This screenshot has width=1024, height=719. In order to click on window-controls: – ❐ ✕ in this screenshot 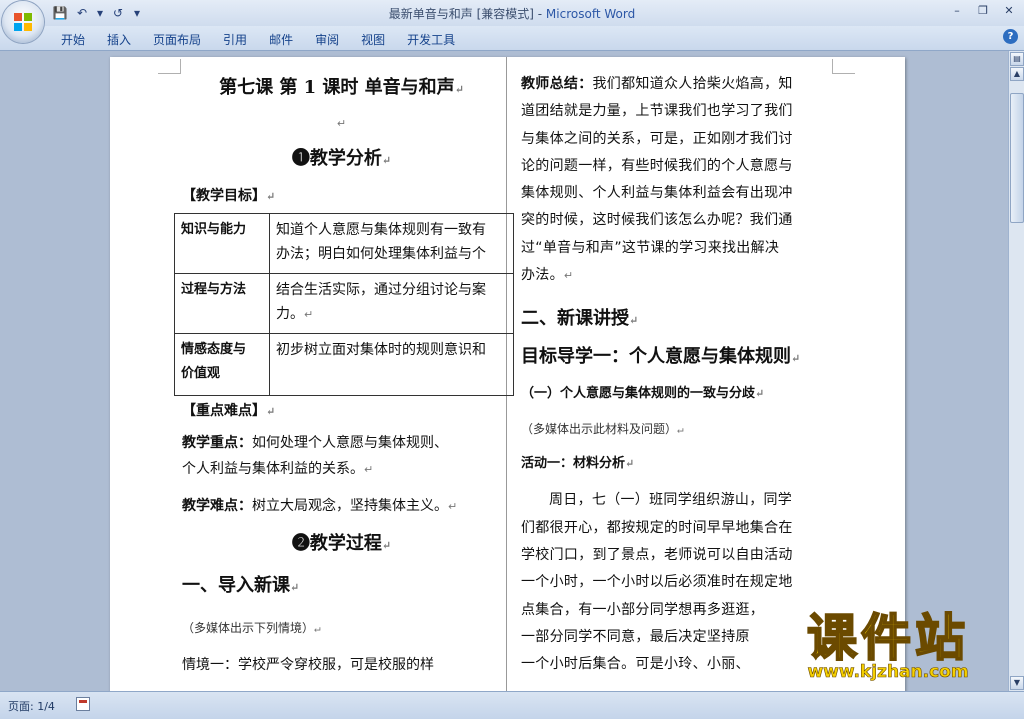, I will do `click(983, 11)`.